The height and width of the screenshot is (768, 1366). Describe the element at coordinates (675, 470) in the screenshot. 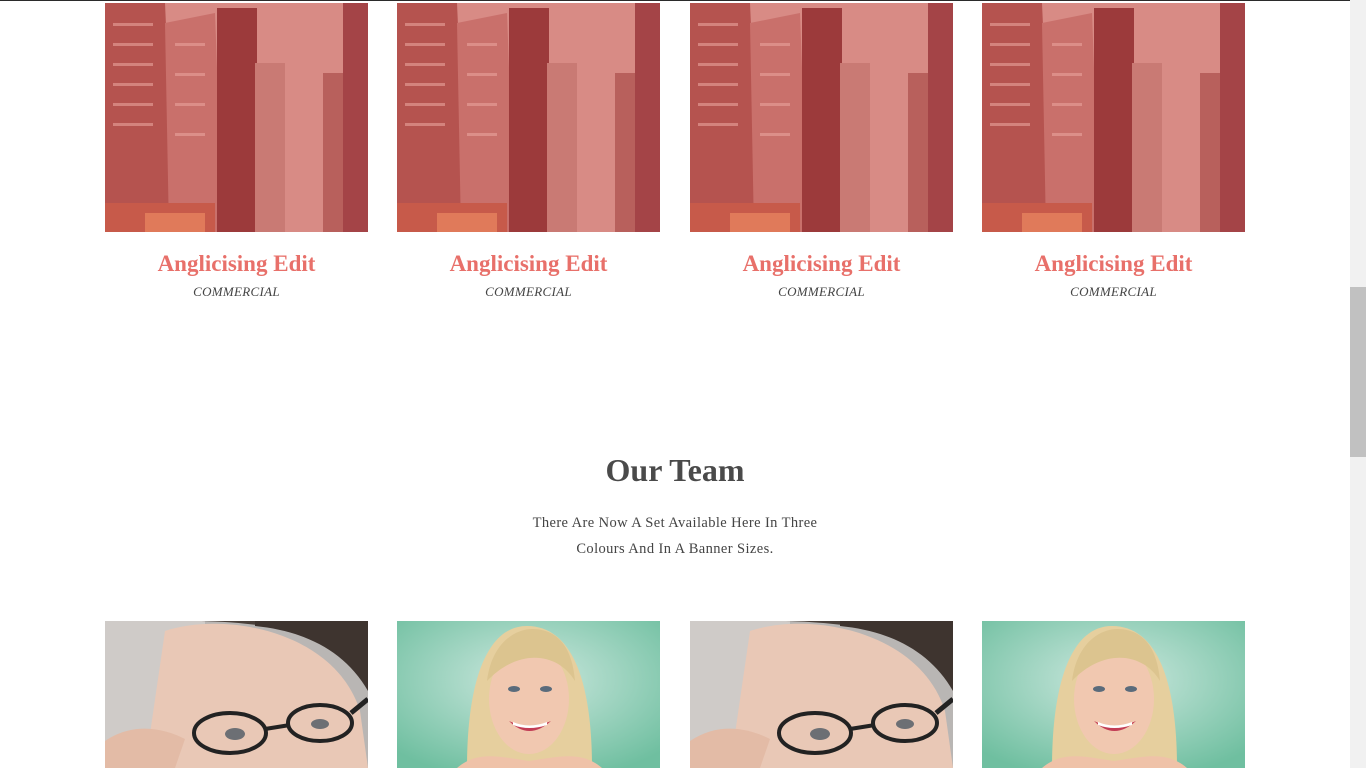

I see `team-heading: Our Team` at that location.